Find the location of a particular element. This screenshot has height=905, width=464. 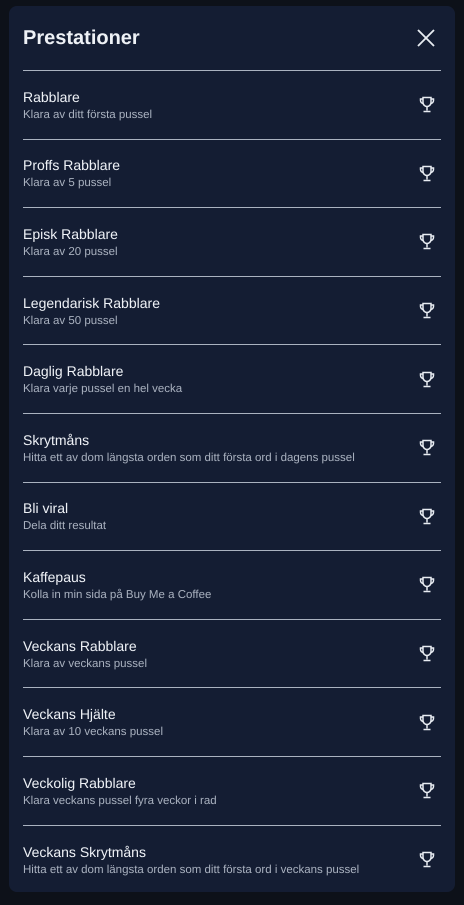

achievement-description: Klara av 10 veckans pussel is located at coordinates (93, 732).